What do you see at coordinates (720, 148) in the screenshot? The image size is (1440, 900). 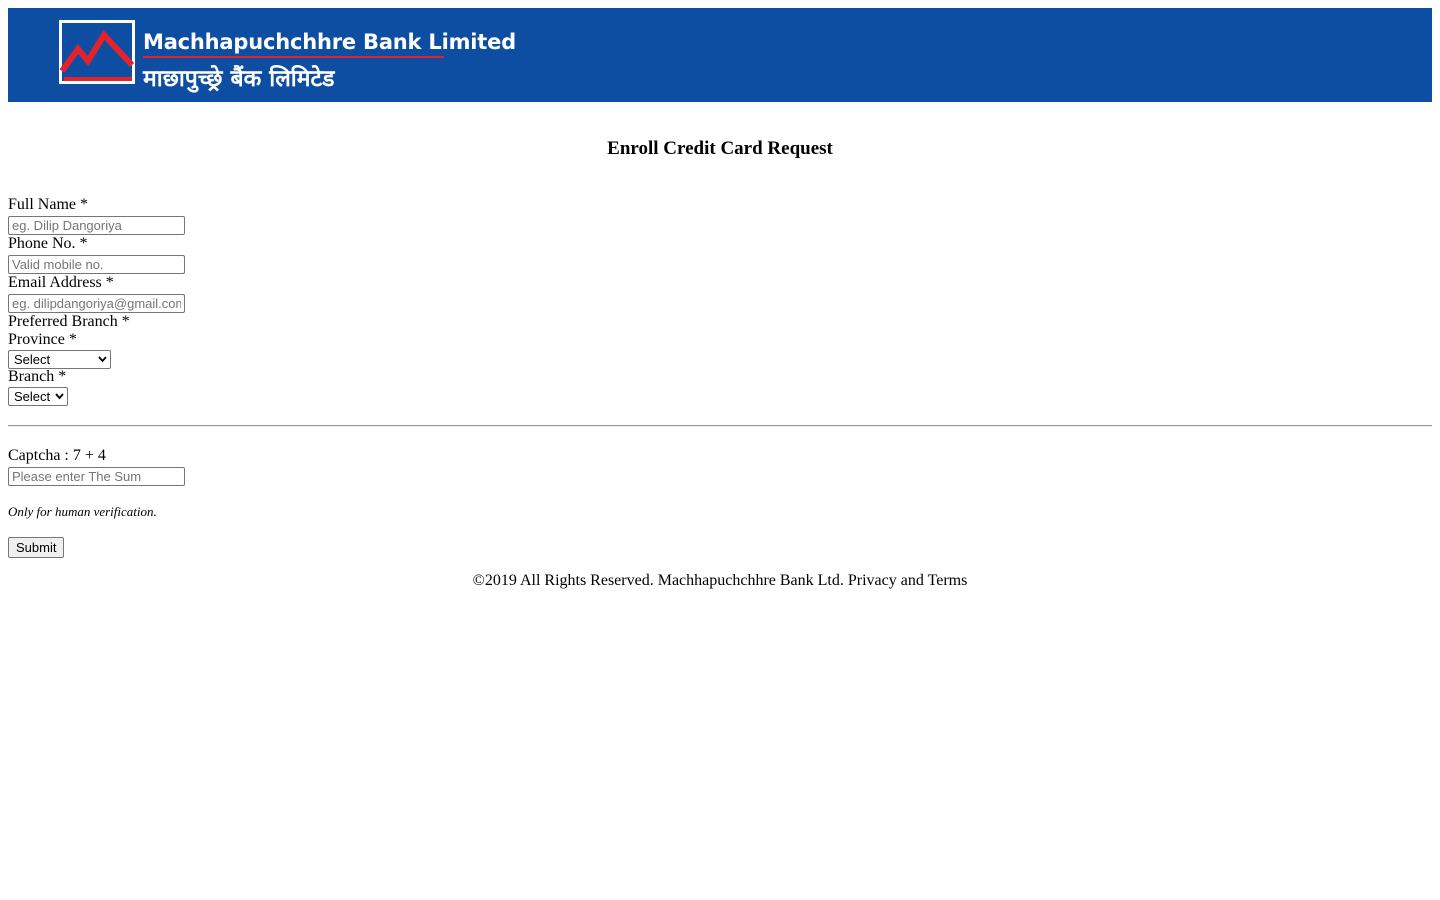 I see `page-title: Enroll Credit Card Request` at bounding box center [720, 148].